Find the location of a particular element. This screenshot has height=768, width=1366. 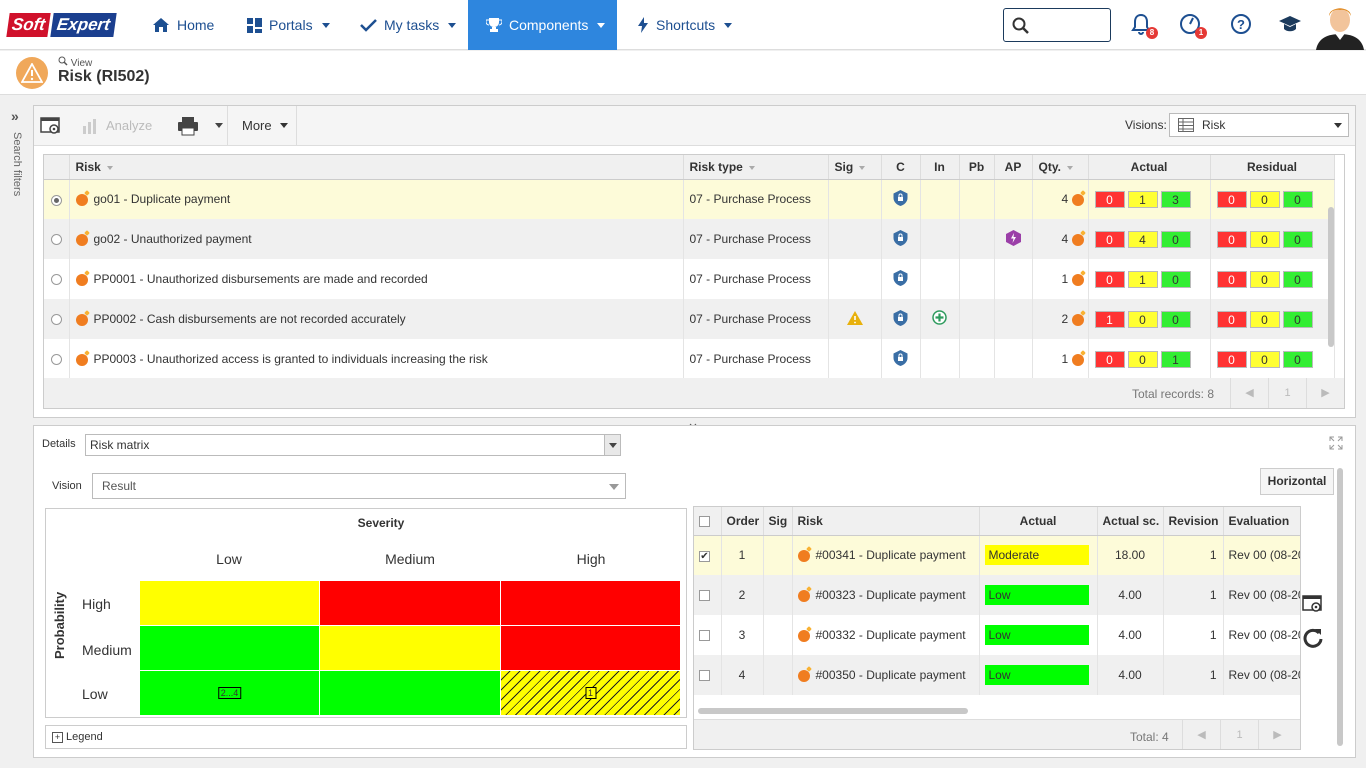

row-checkbox-cell: ✔ is located at coordinates (708, 555).